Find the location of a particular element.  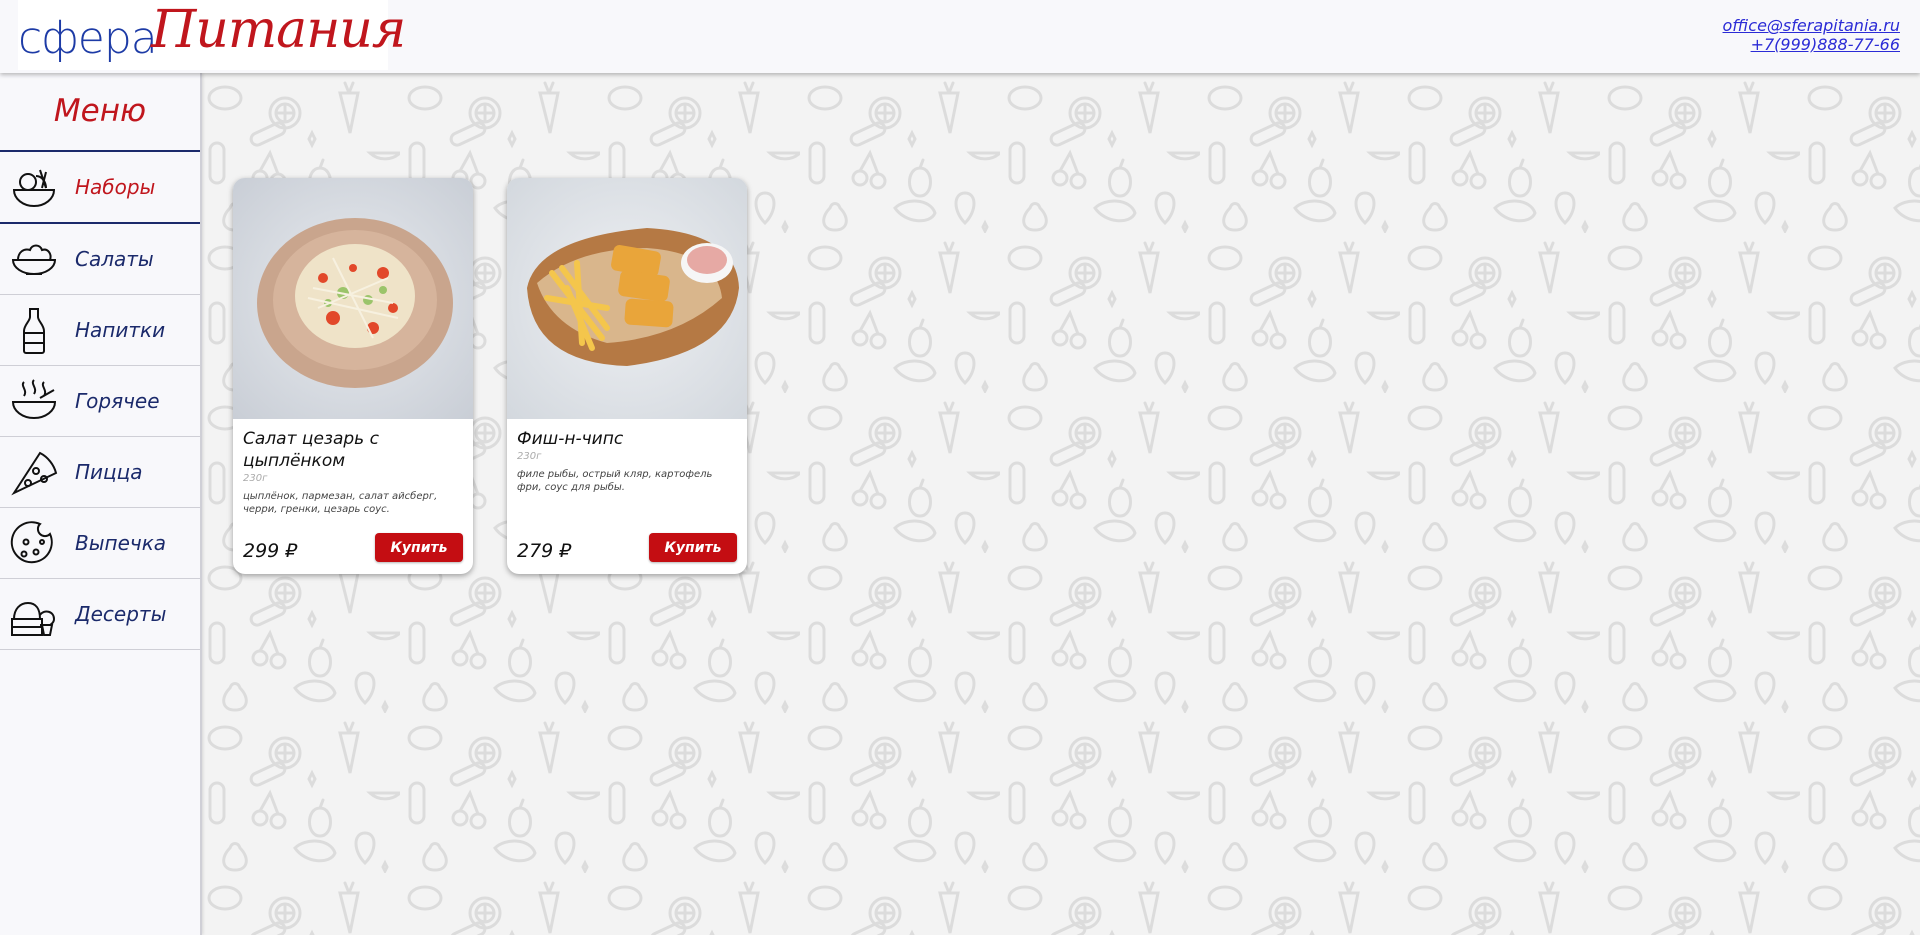

fish-and-chips-photo is located at coordinates (627, 298).